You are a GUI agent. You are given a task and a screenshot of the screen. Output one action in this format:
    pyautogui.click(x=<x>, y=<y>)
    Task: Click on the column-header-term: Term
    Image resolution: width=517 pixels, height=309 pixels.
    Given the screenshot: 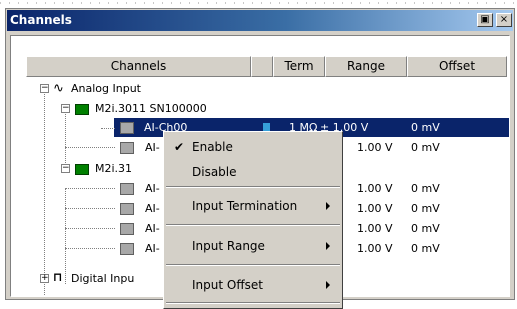 What is the action you would take?
    pyautogui.click(x=299, y=66)
    